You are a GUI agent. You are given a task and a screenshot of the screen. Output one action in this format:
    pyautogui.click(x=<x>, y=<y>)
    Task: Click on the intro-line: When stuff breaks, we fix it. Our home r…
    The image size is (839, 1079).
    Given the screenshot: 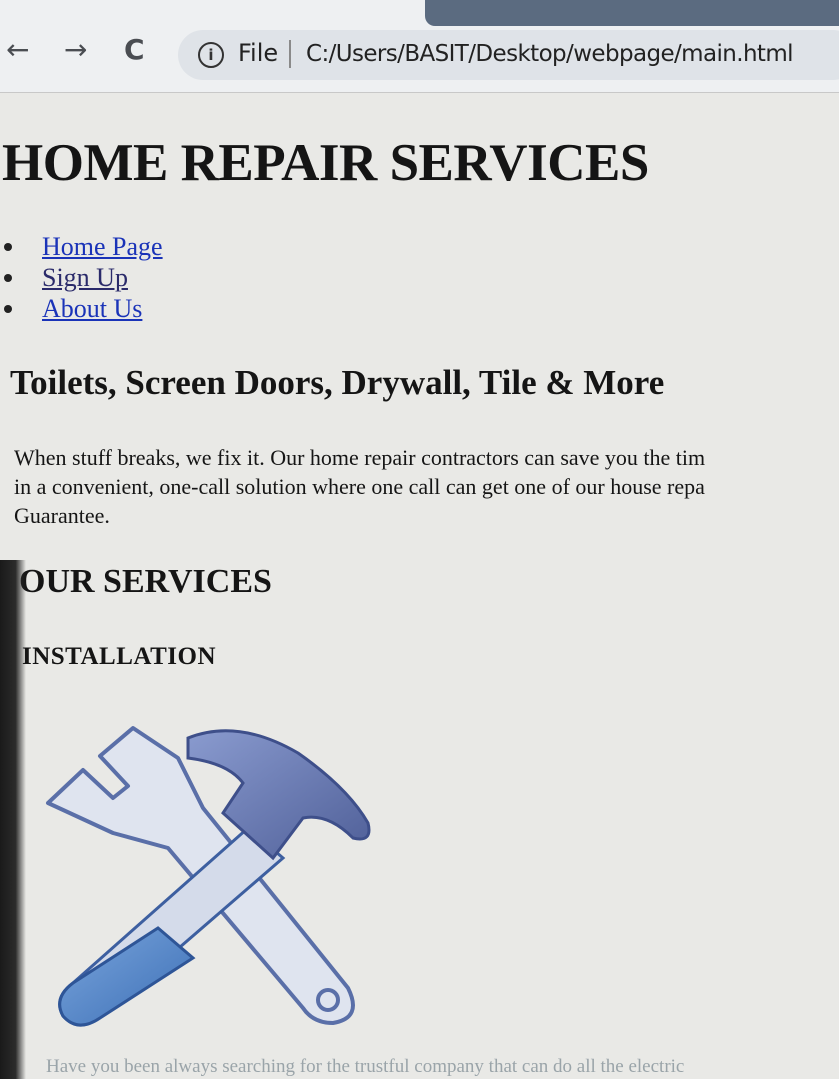 What is the action you would take?
    pyautogui.click(x=360, y=457)
    